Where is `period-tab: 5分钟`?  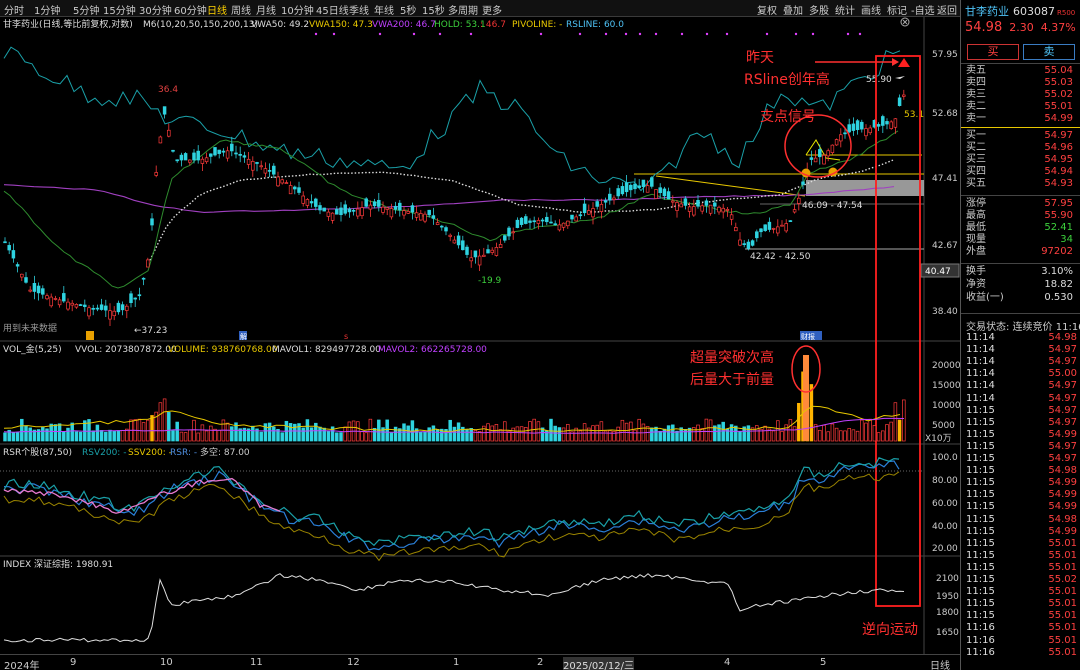
period-tab: 5分钟 is located at coordinates (86, 9).